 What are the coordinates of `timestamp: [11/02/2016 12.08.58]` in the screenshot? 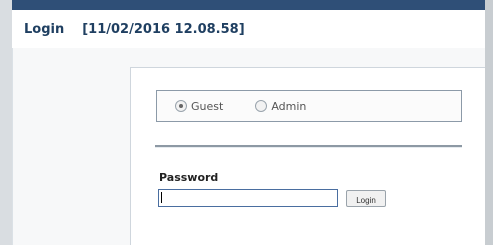 It's located at (163, 29).